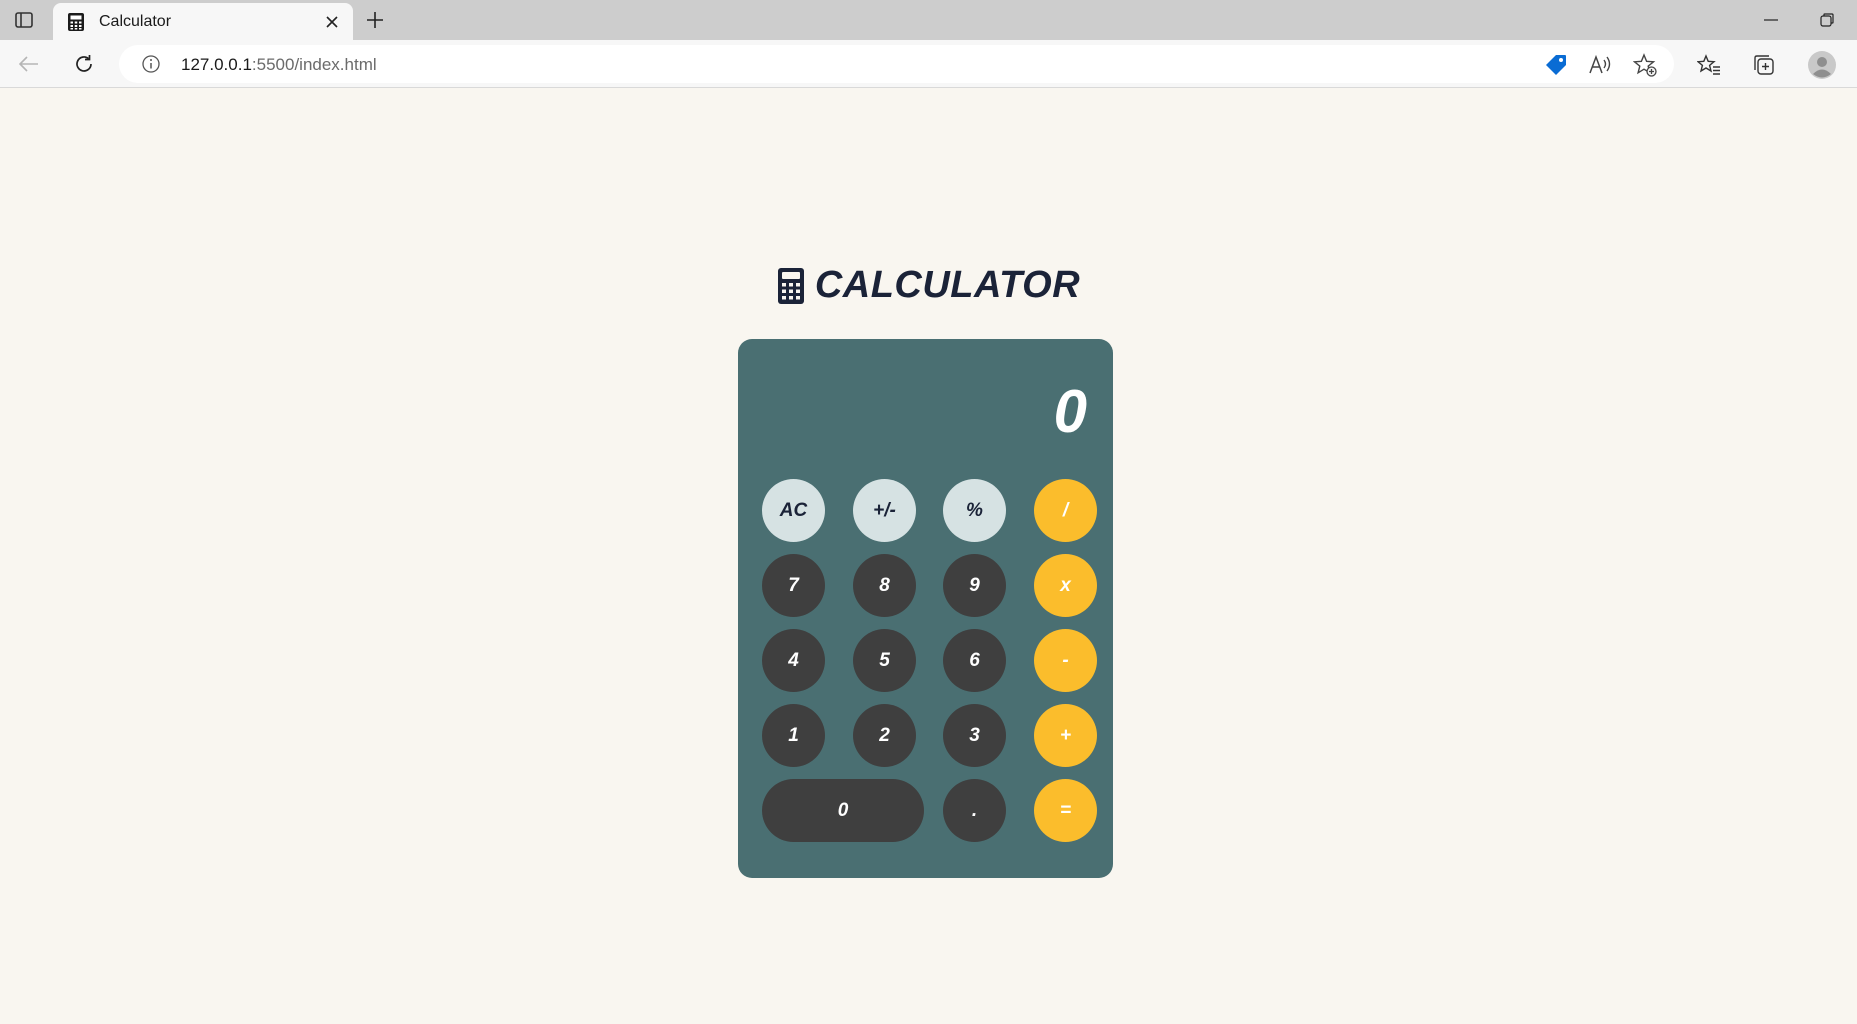 The image size is (1857, 1024). Describe the element at coordinates (947, 285) in the screenshot. I see `page-title-text: CALCULATOR` at that location.